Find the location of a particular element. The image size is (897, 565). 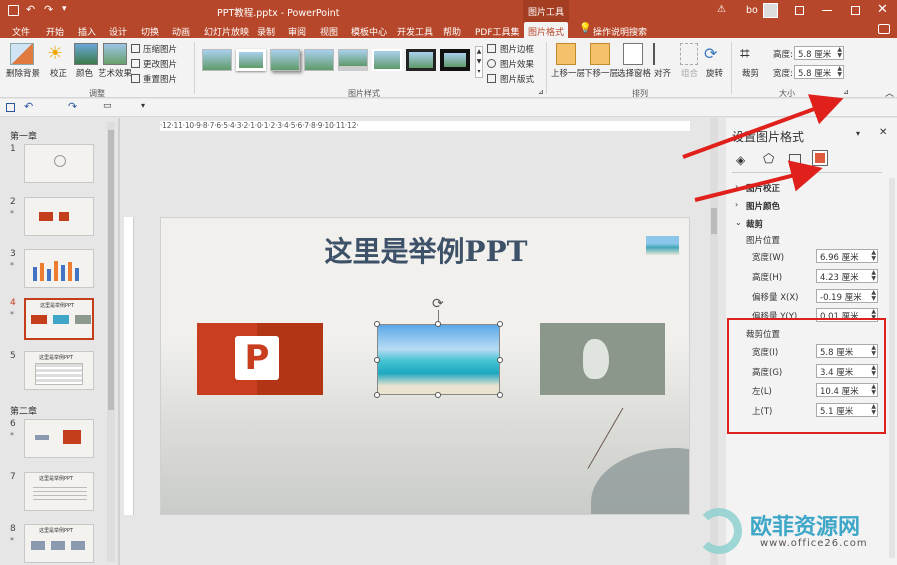

watermark-logo-icon is located at coordinates (719, 531).